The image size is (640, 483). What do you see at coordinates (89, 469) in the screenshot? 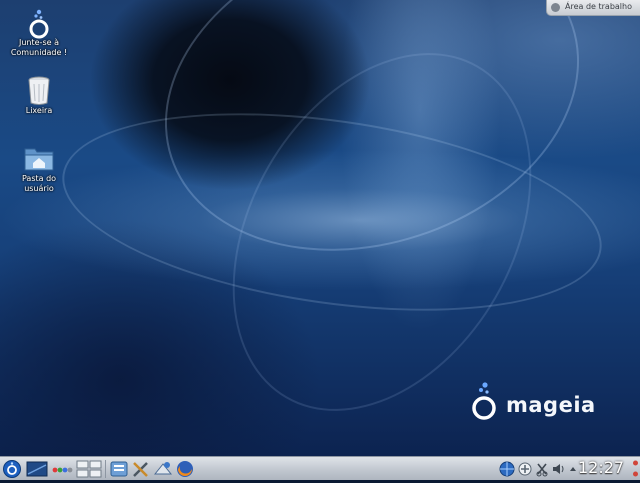
I see `pager-icon` at bounding box center [89, 469].